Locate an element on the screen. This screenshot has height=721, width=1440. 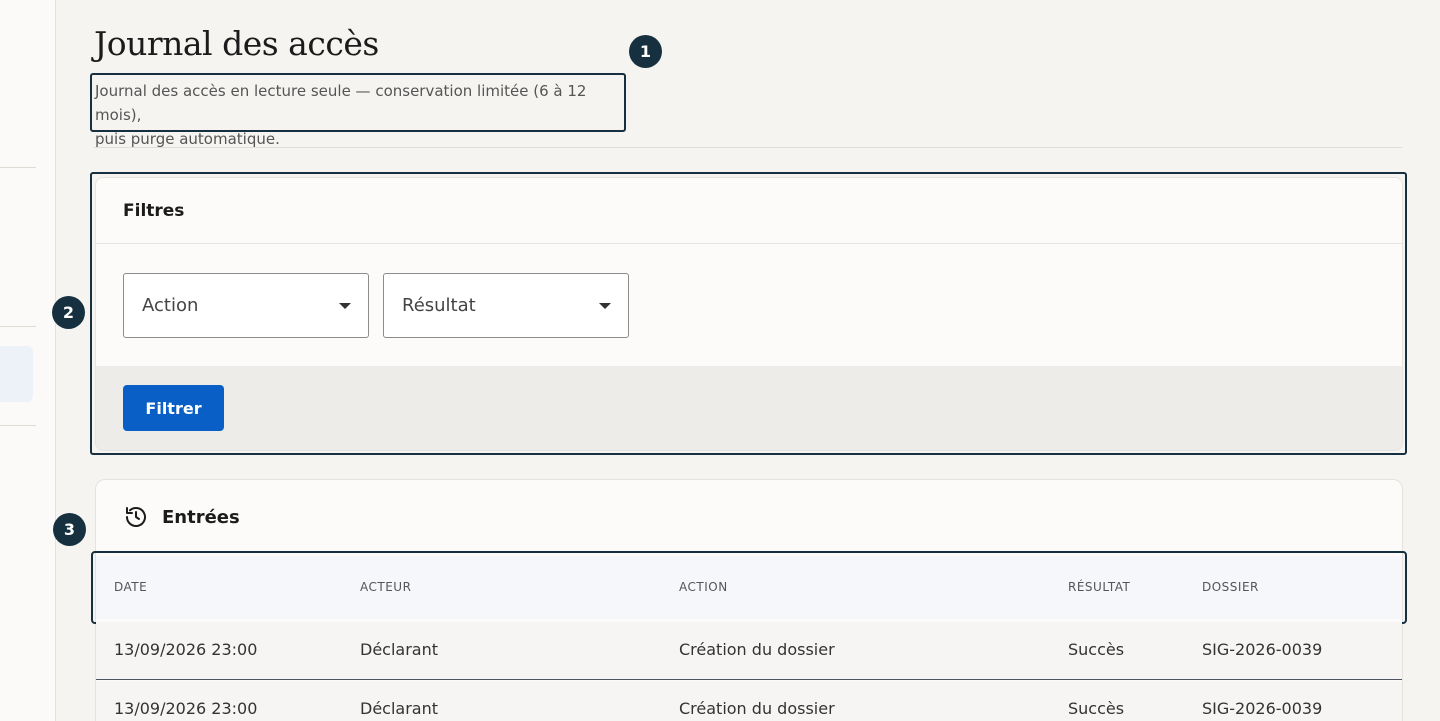
header-divider is located at coordinates (748, 147).